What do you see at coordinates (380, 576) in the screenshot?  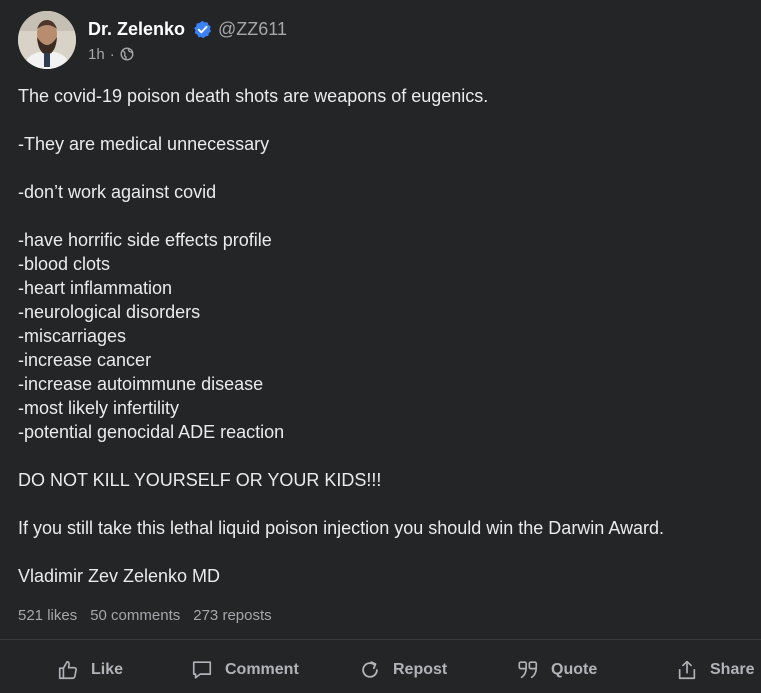 I see `post-paragraph: Vladimir Zev Zelenko MD` at bounding box center [380, 576].